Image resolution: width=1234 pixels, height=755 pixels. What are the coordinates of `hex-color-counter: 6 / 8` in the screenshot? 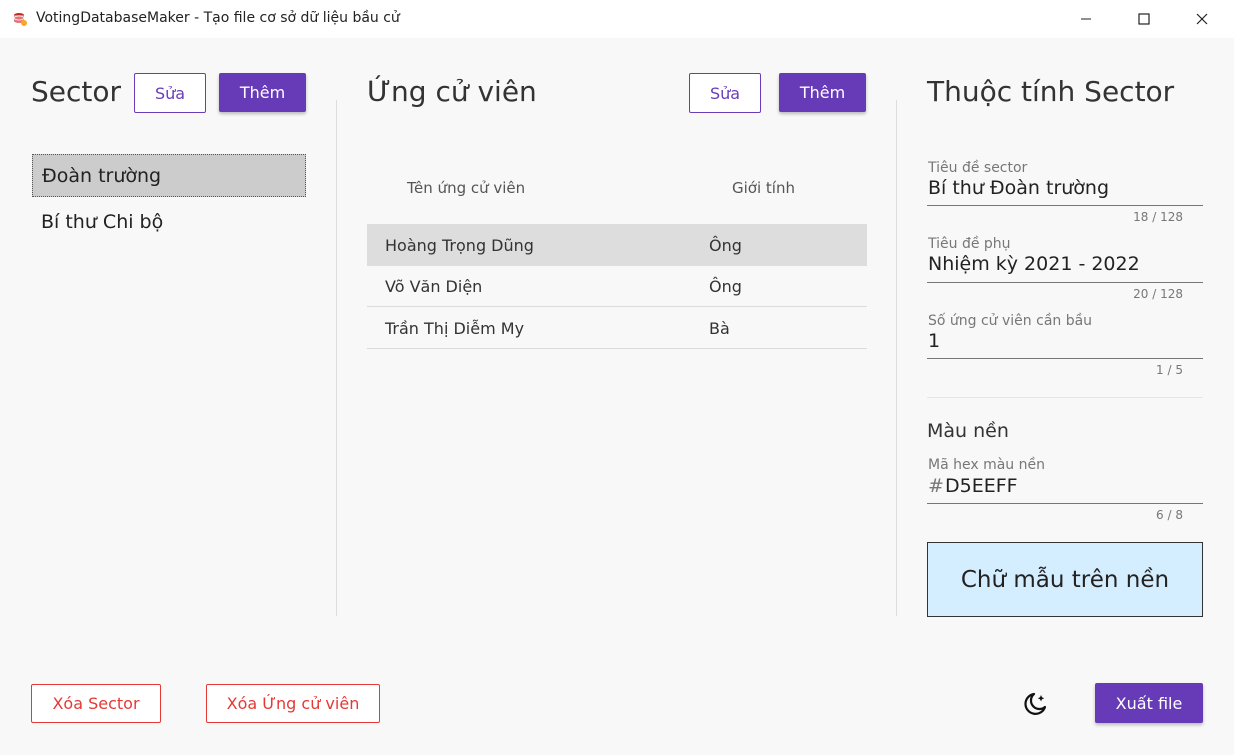 It's located at (1169, 515).